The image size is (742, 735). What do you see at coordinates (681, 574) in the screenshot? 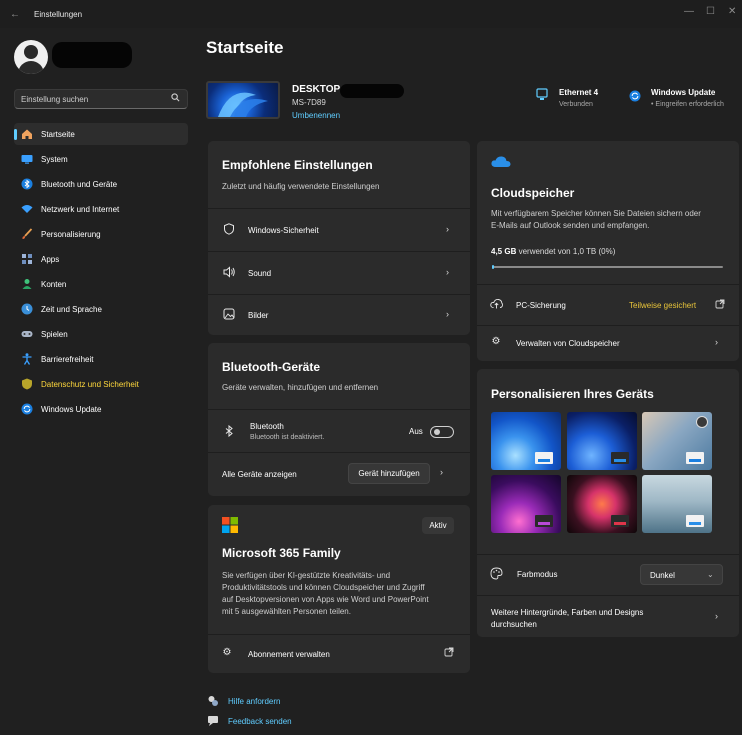
I see `color-mode-select: Dunkel ⌄` at bounding box center [681, 574].